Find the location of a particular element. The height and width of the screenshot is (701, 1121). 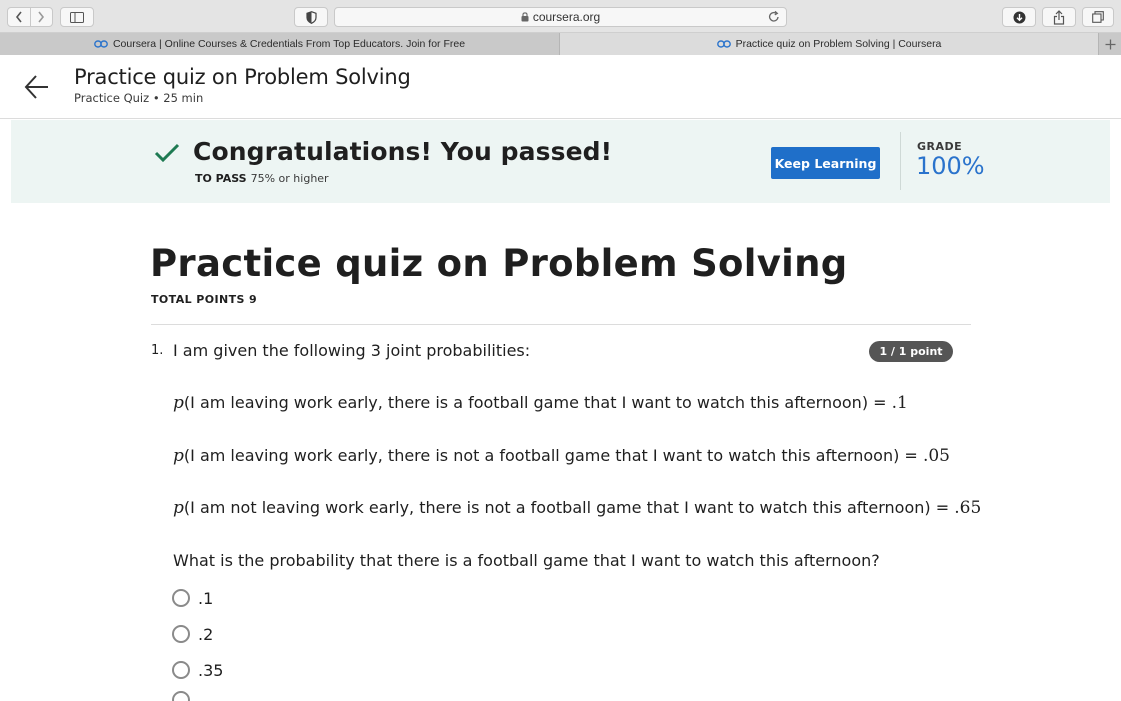

total-points: TOTAL POINTS 9 is located at coordinates (204, 299).